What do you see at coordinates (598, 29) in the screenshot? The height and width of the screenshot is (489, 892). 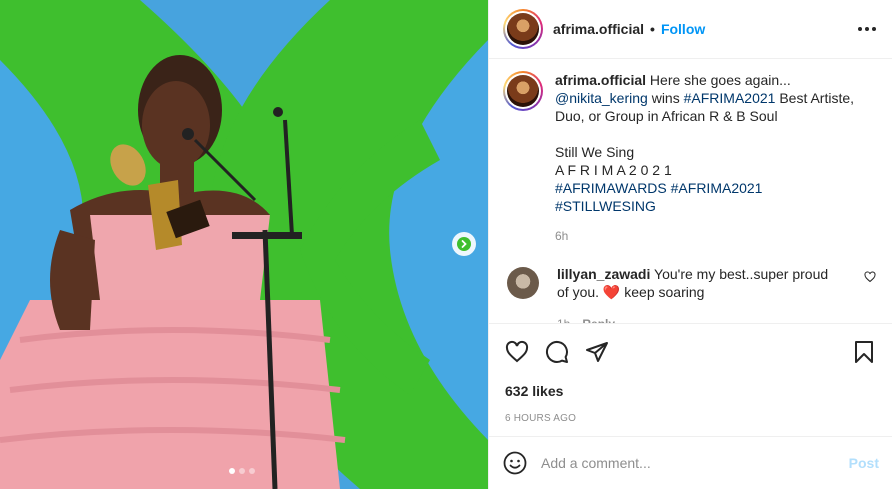 I see `author-username: afrima.official` at bounding box center [598, 29].